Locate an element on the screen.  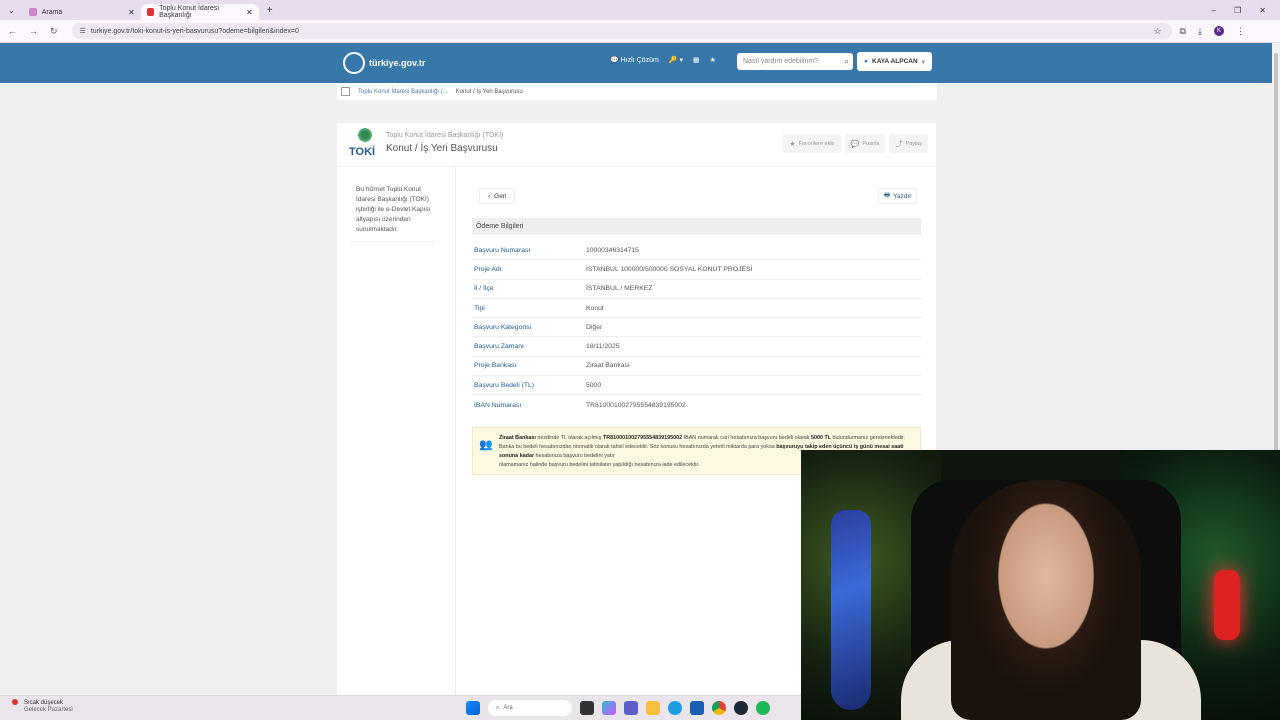
windows-start-icon is located at coordinates (473, 708).